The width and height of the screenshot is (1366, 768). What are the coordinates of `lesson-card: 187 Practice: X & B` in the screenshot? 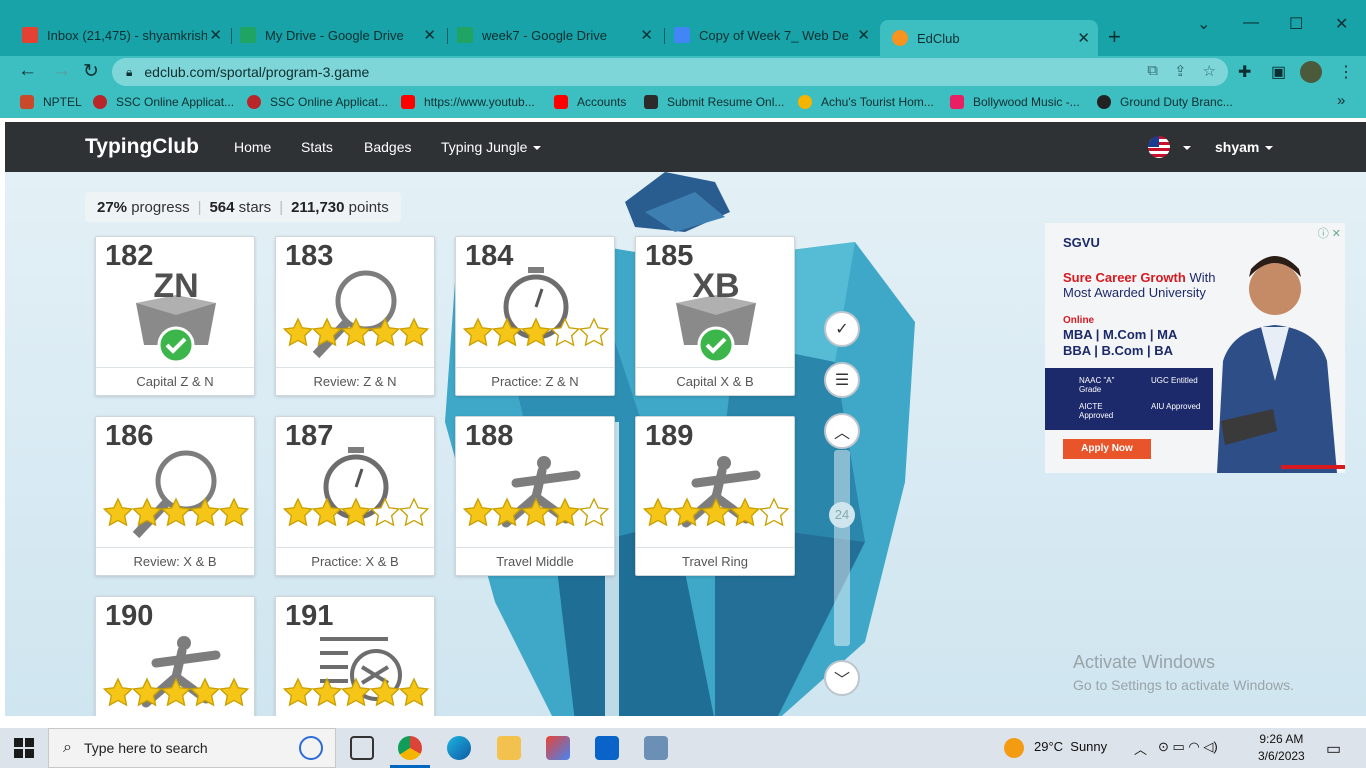 It's located at (355, 496).